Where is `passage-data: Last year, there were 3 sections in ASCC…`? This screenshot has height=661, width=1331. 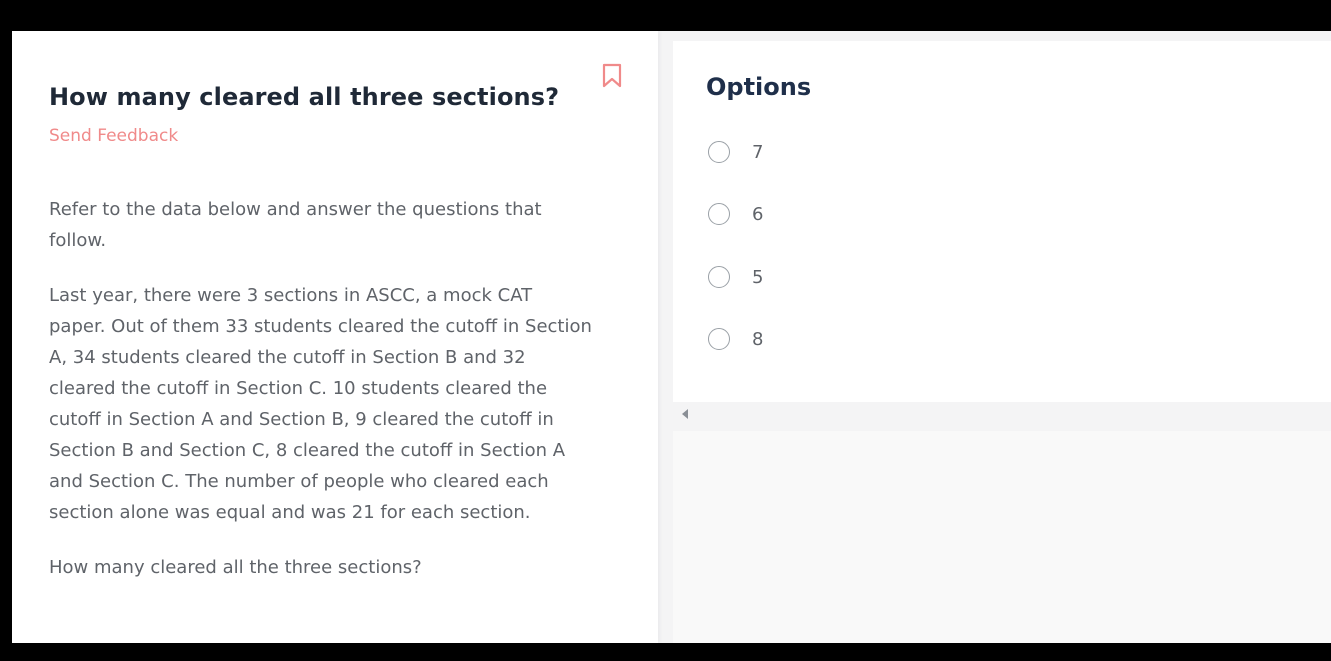
passage-data: Last year, there were 3 sections in ASCC… is located at coordinates (320, 404).